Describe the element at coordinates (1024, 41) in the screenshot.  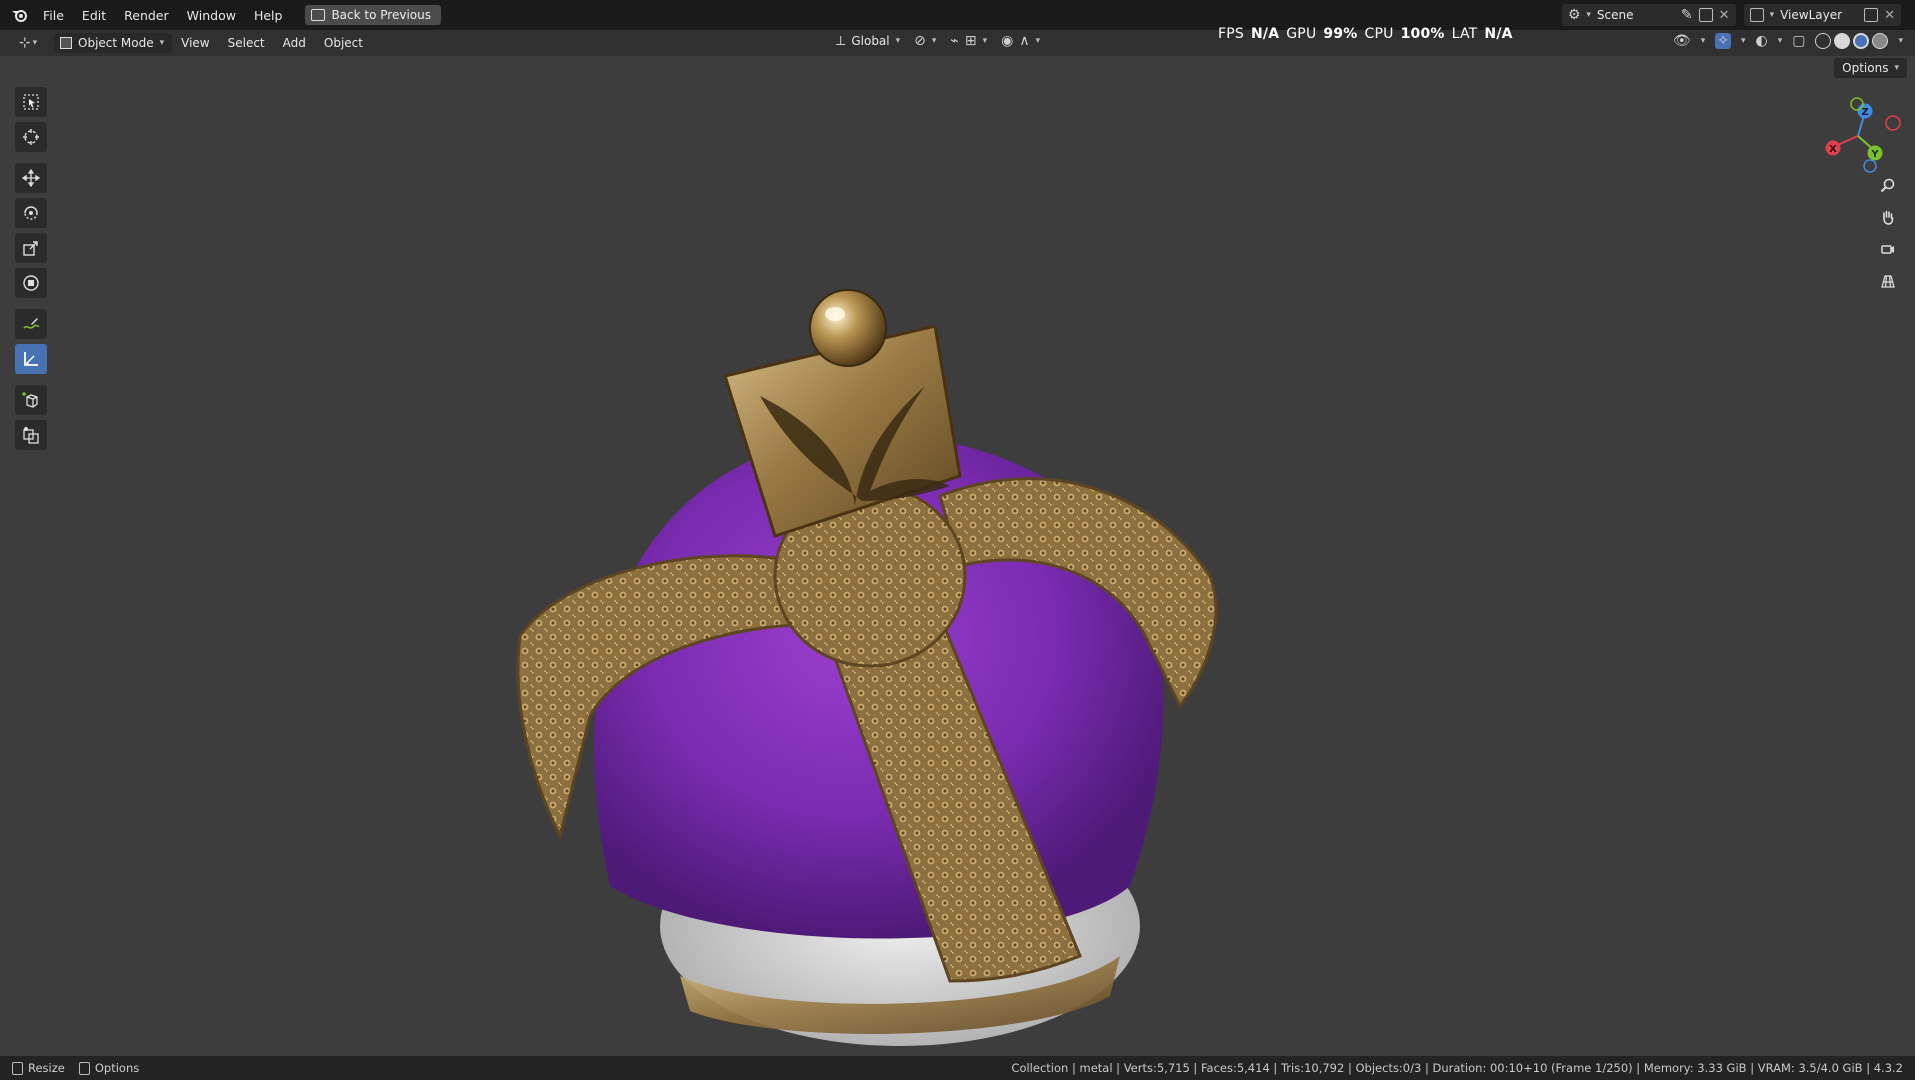
I see `falloff-icon: ∧` at that location.